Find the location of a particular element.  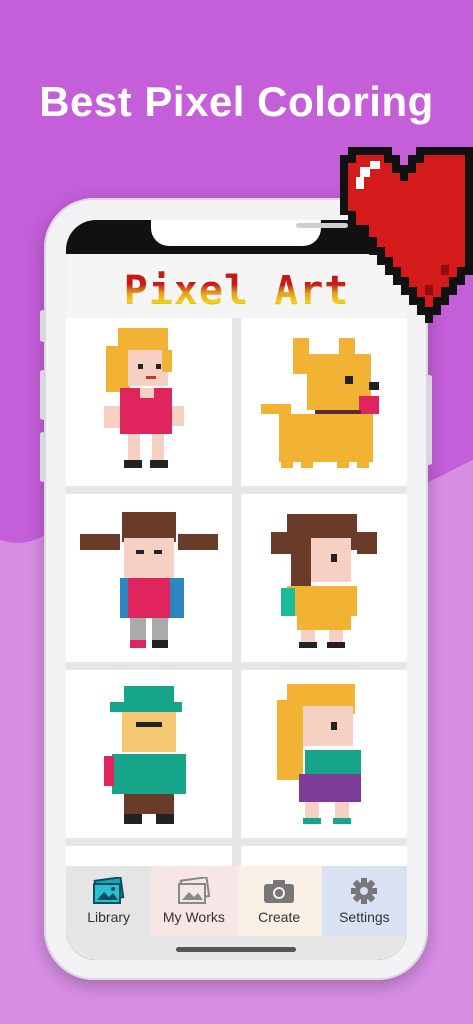

headline: Best Pixel Coloring is located at coordinates (236, 101).